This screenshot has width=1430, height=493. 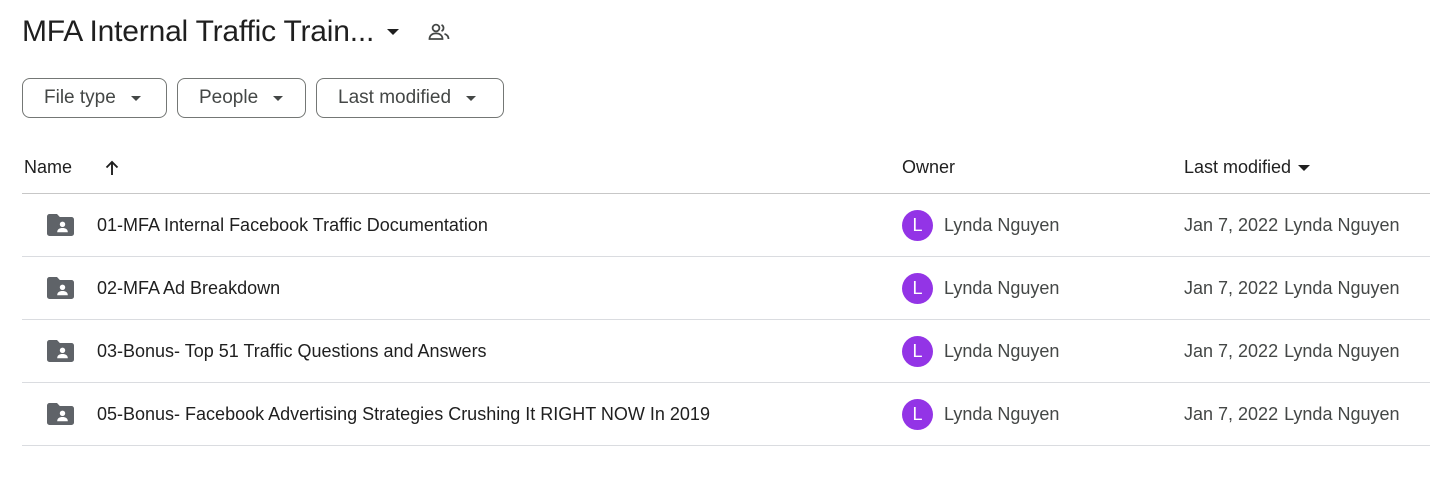 What do you see at coordinates (112, 167) in the screenshot?
I see `arrow-up-icon` at bounding box center [112, 167].